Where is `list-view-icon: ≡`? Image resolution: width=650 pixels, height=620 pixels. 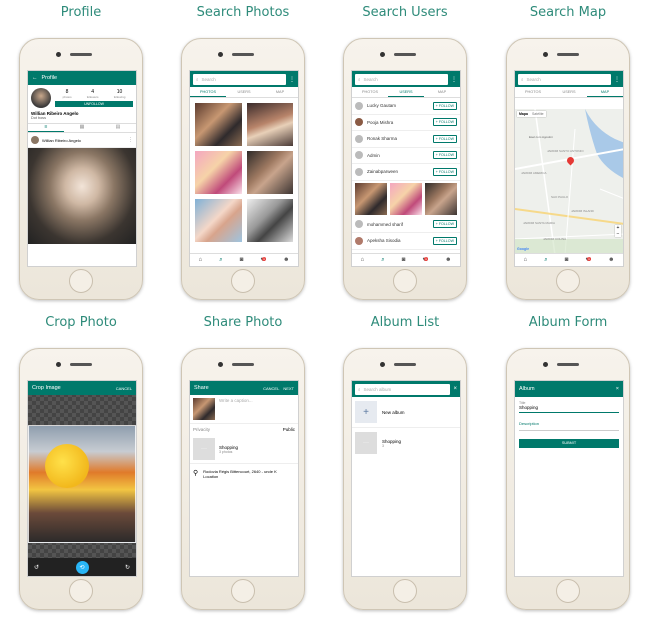
list-view-icon: ≡ is located at coordinates (46, 128).